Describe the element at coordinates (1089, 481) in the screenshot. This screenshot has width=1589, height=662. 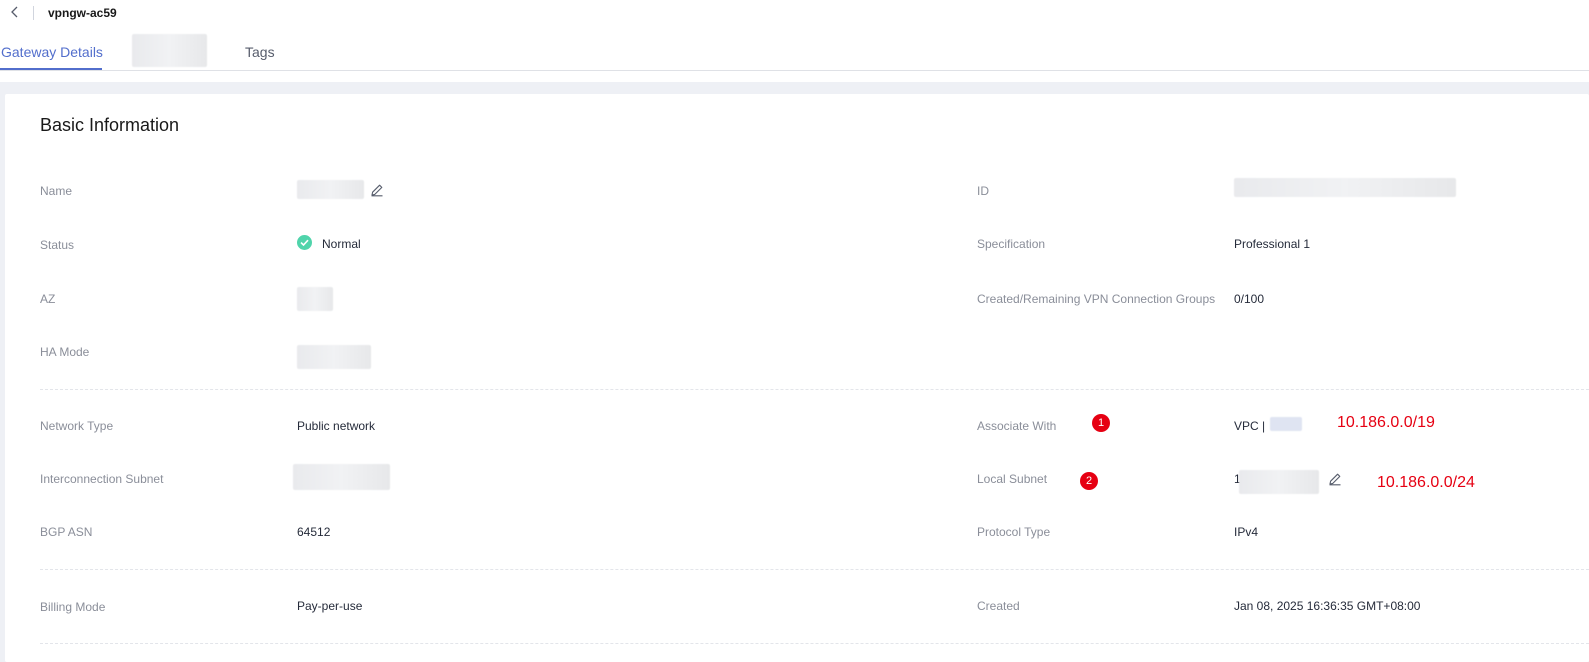
I see `annotation-badge-2: 2` at that location.